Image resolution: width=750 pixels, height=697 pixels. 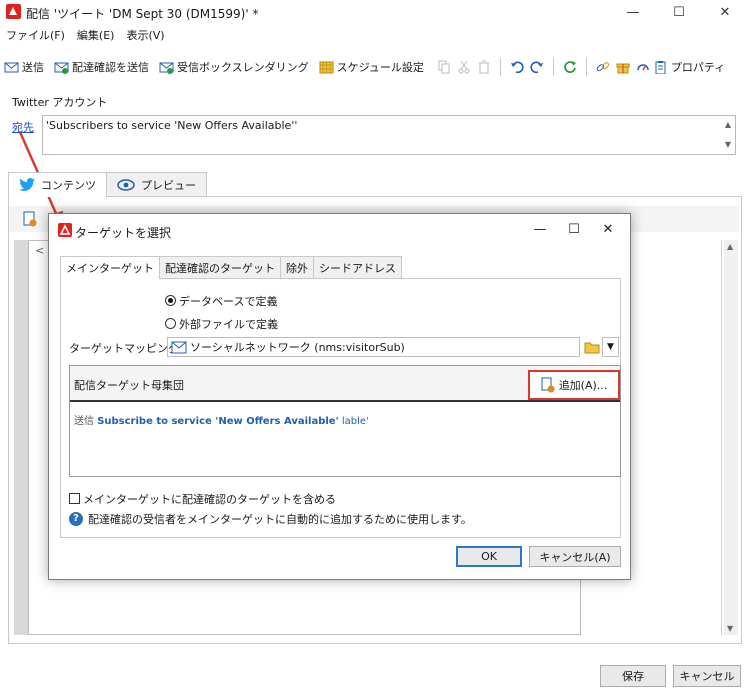 I want to click on checkbox, so click(x=74, y=498).